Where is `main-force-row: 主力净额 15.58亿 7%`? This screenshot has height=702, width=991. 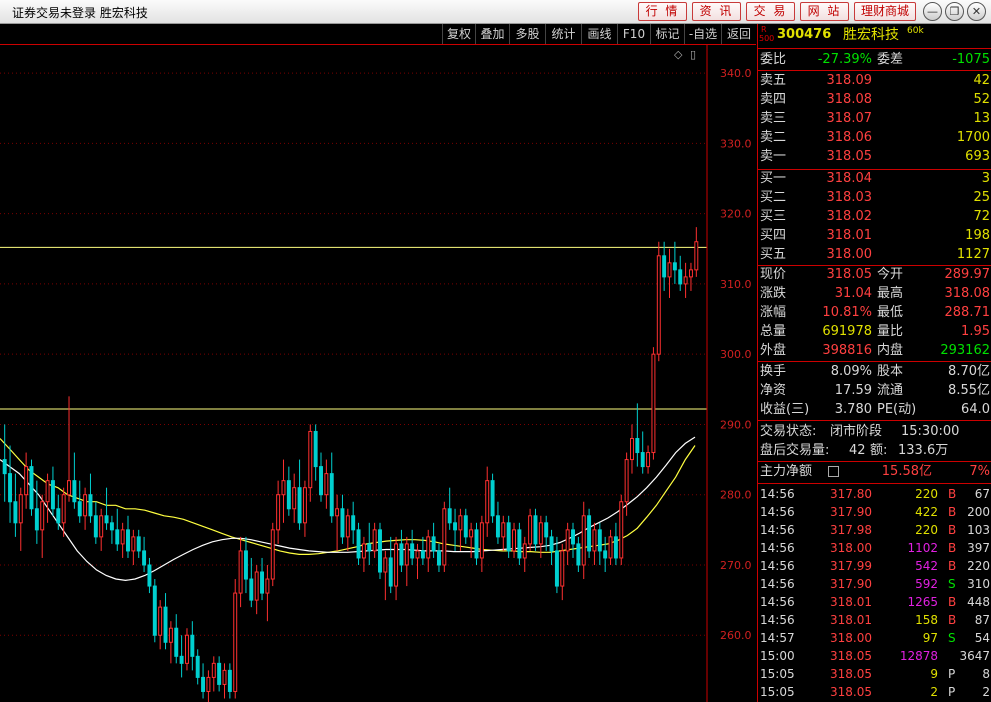 main-force-row: 主力净额 15.58亿 7% is located at coordinates (874, 472).